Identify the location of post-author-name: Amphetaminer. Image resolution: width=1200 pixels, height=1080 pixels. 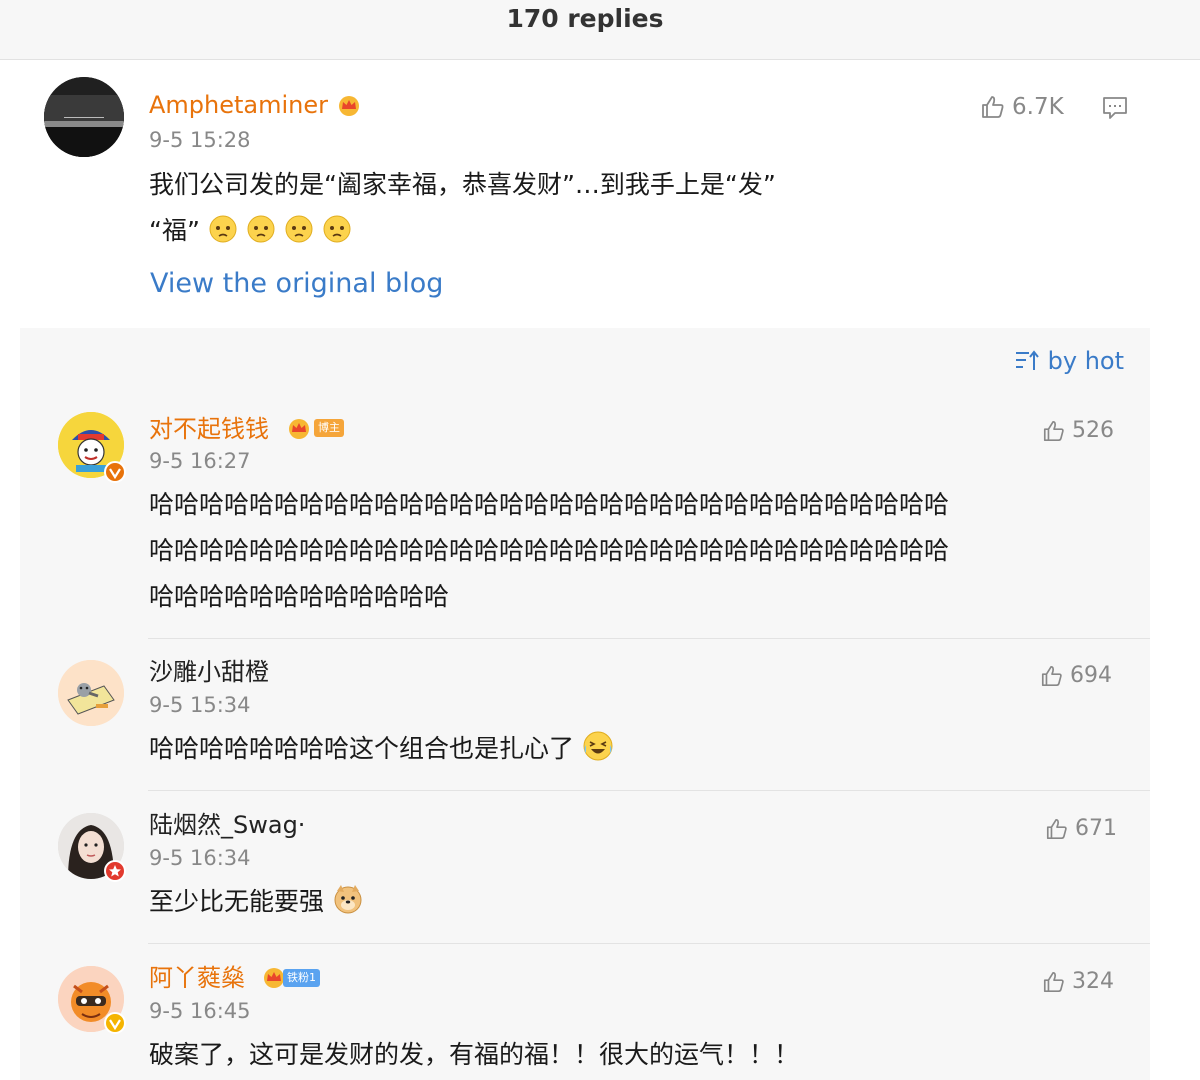
(238, 105).